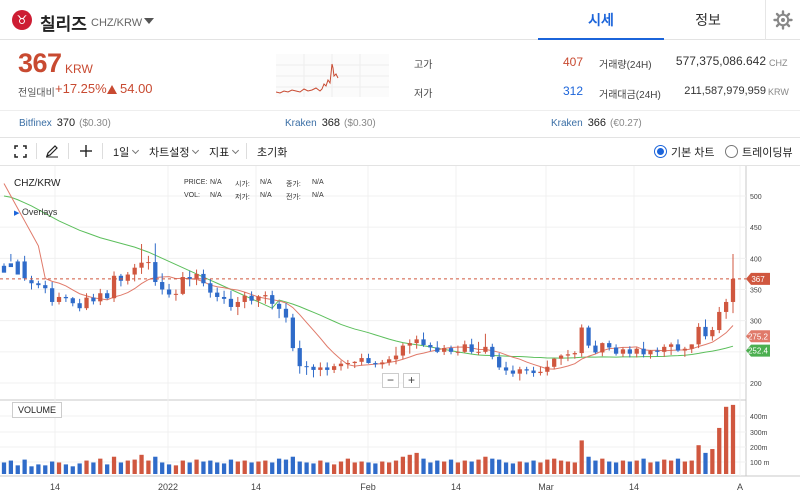  I want to click on zoom-in-button: +, so click(411, 380).